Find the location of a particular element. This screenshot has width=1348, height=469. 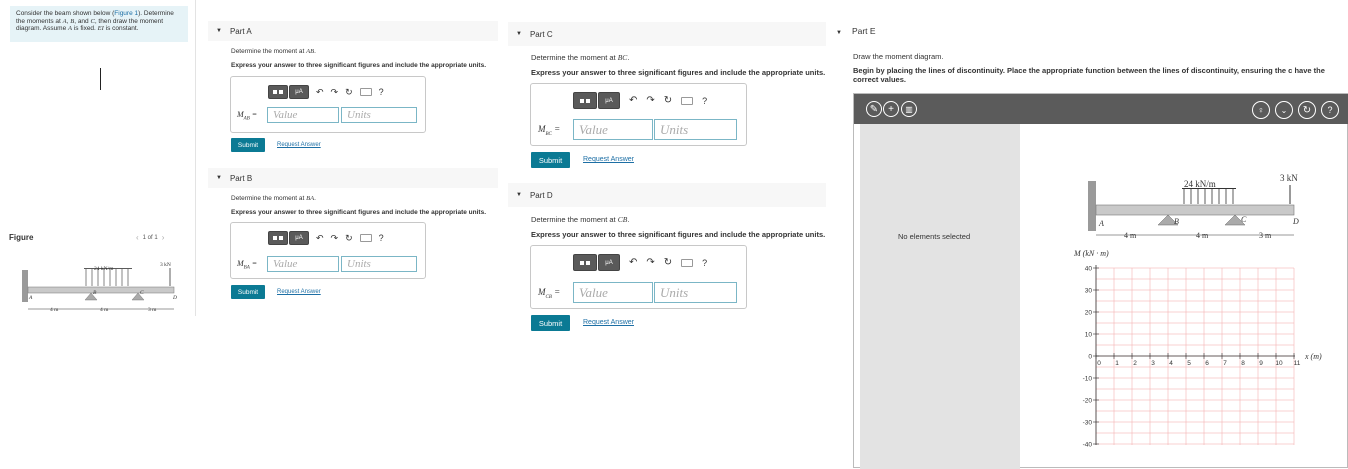

part-d-units-input: Units is located at coordinates (695, 292).